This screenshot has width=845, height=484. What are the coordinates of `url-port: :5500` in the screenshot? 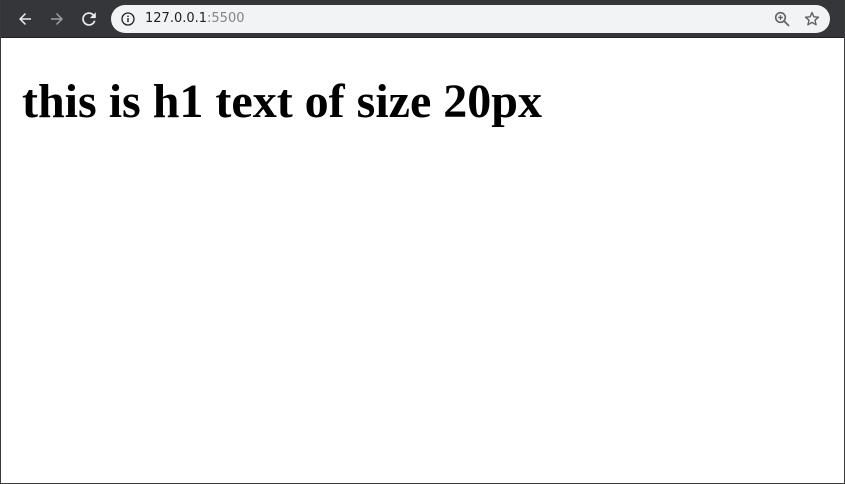 It's located at (226, 18).